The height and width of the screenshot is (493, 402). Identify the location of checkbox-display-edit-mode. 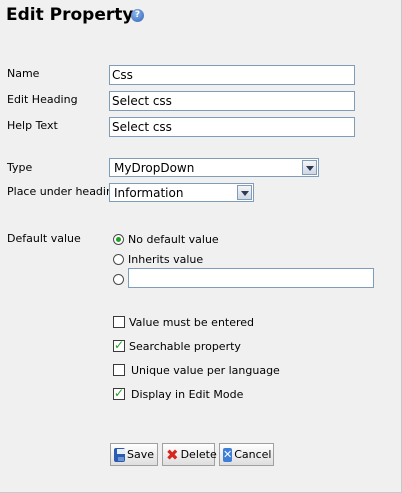
(119, 393).